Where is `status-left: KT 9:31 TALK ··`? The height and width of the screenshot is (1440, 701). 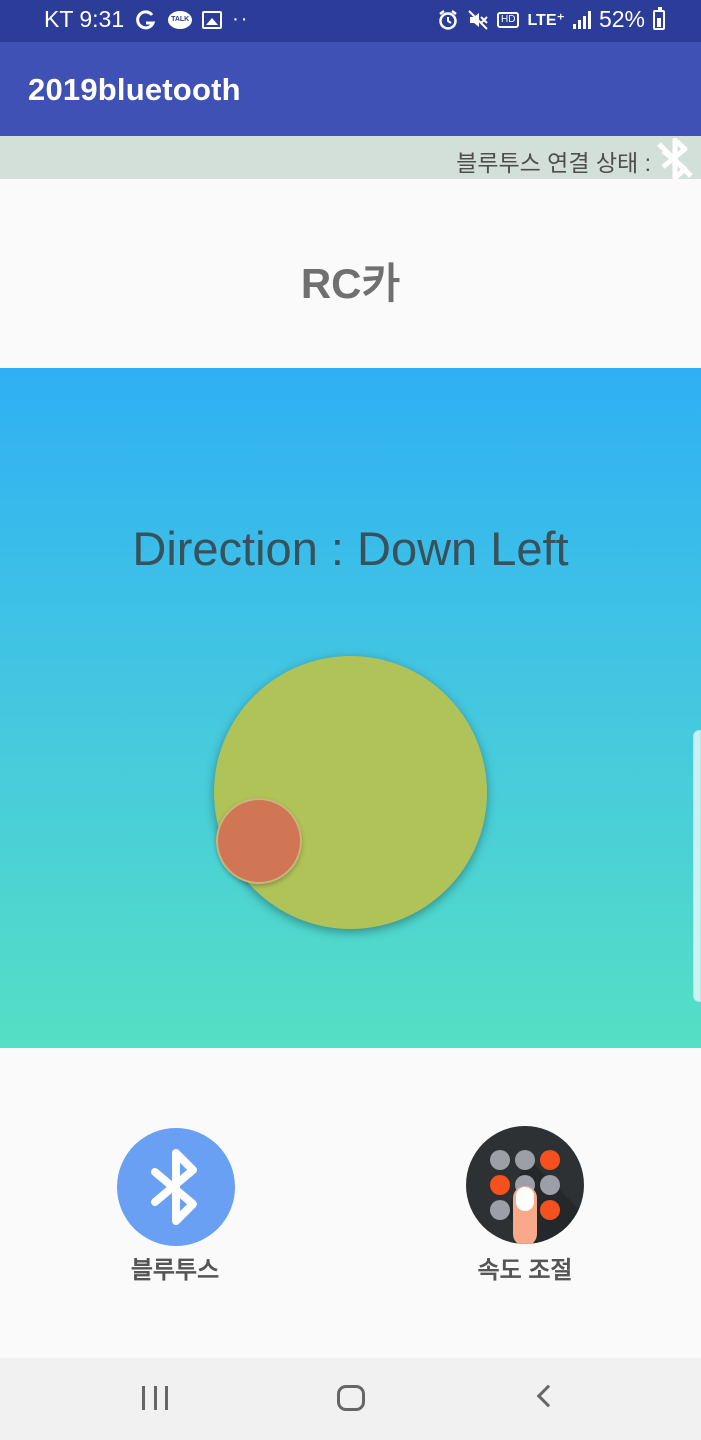 status-left: KT 9:31 TALK ·· is located at coordinates (146, 19).